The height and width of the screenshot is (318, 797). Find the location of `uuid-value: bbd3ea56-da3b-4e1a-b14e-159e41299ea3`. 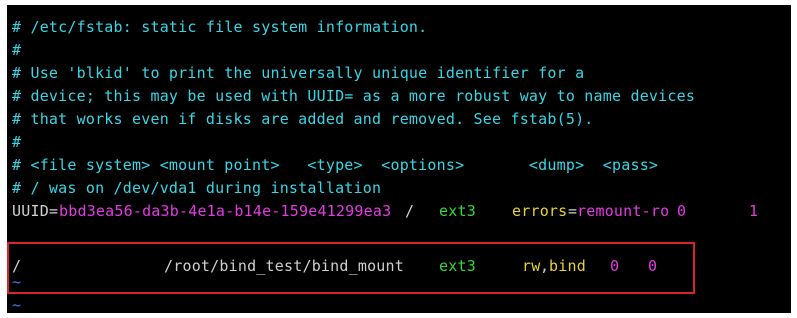

uuid-value: bbd3ea56-da3b-4e1a-b14e-159e41299ea3 is located at coordinates (225, 211).